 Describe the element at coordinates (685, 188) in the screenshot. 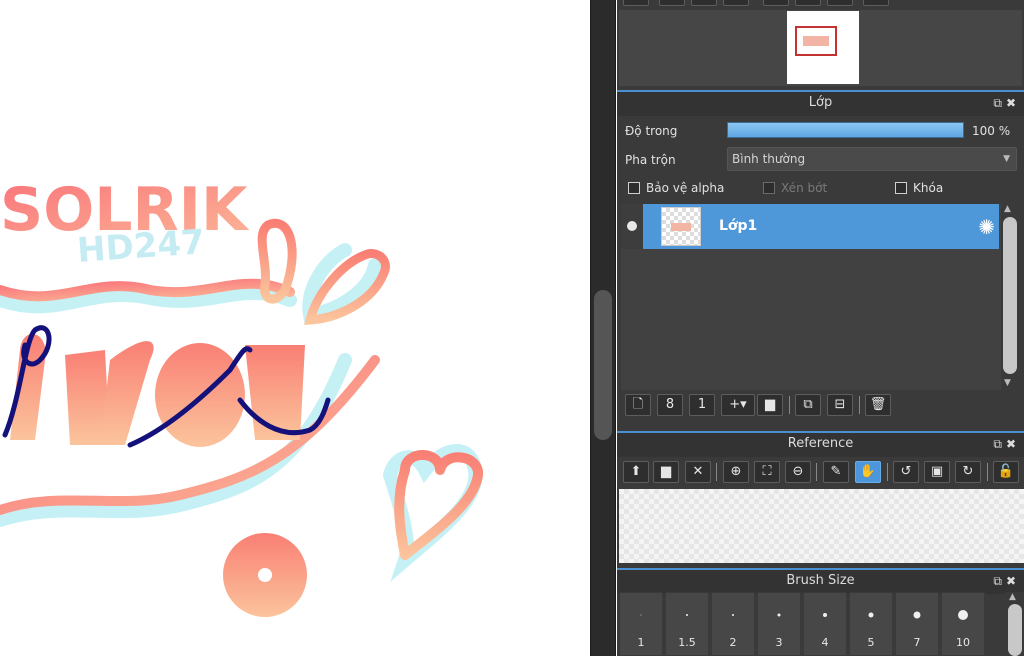

I see `protect-alpha-label: Bảo vệ alpha` at that location.